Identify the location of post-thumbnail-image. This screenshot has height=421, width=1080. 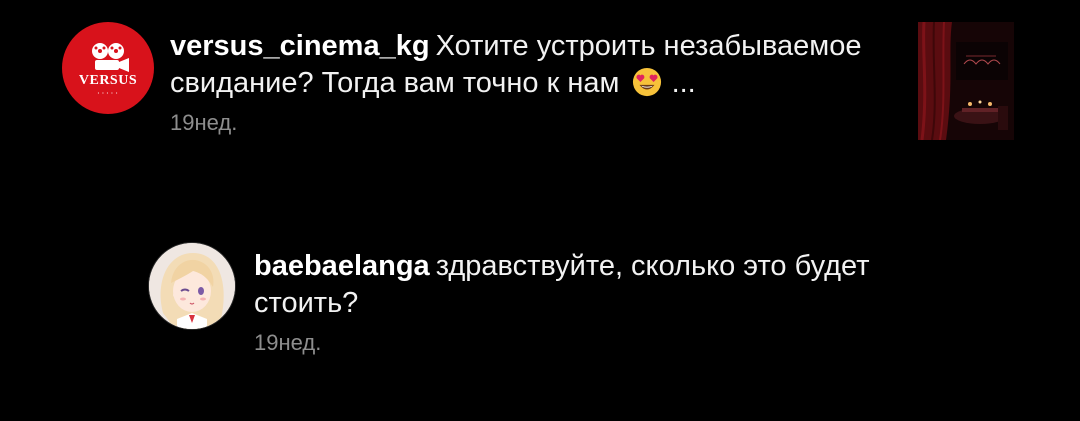
(966, 81).